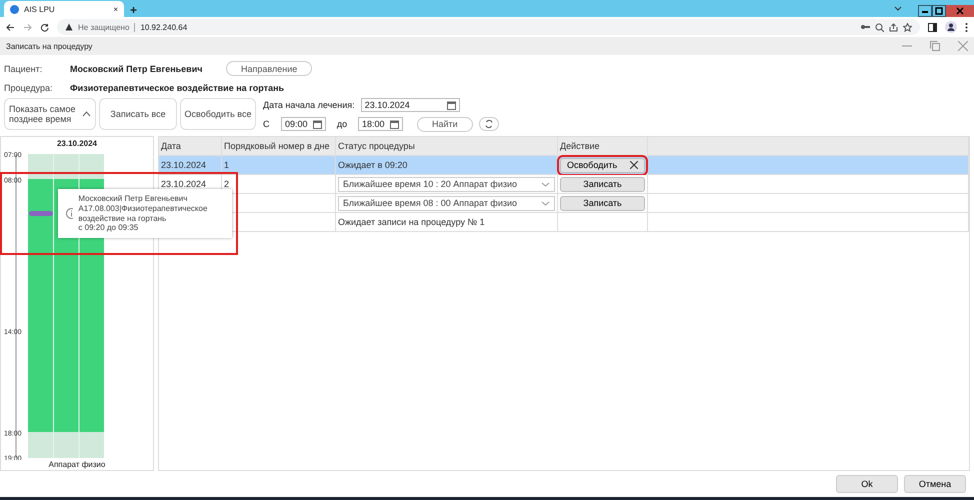 The image size is (974, 500). Describe the element at coordinates (966, 27) in the screenshot. I see `menu-icon` at that location.